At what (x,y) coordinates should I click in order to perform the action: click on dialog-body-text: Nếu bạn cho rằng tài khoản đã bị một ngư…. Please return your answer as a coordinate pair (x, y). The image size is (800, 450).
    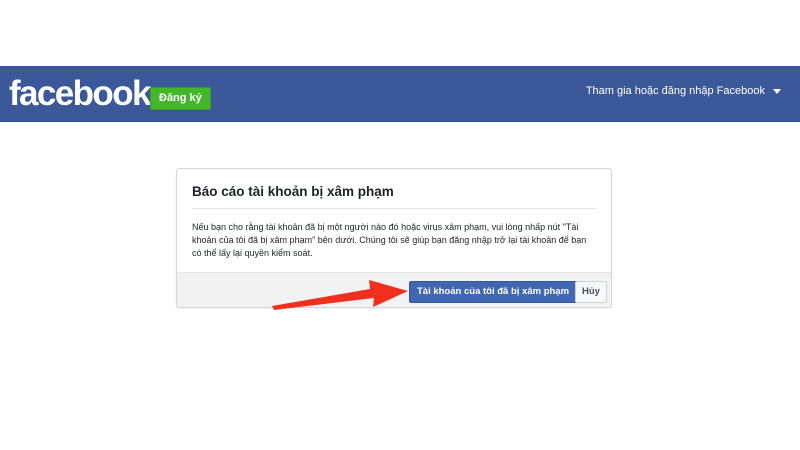
    Looking at the image, I should click on (389, 240).